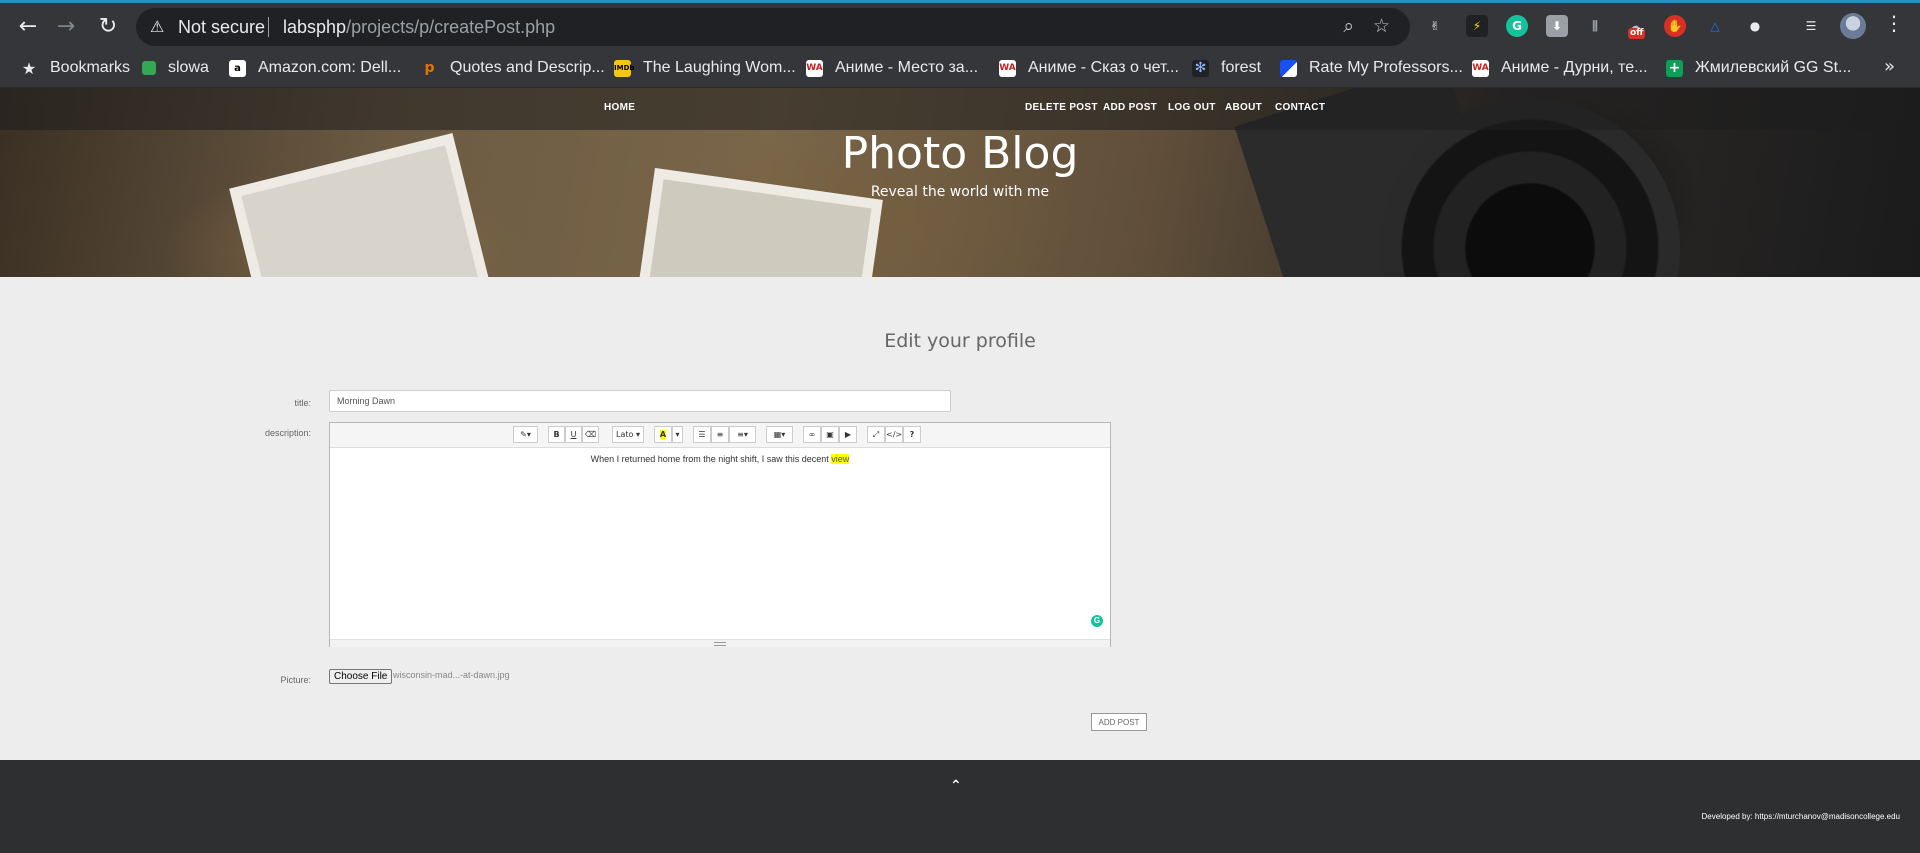  What do you see at coordinates (1435, 26) in the screenshot?
I see `hand-extension-icon: ✌` at bounding box center [1435, 26].